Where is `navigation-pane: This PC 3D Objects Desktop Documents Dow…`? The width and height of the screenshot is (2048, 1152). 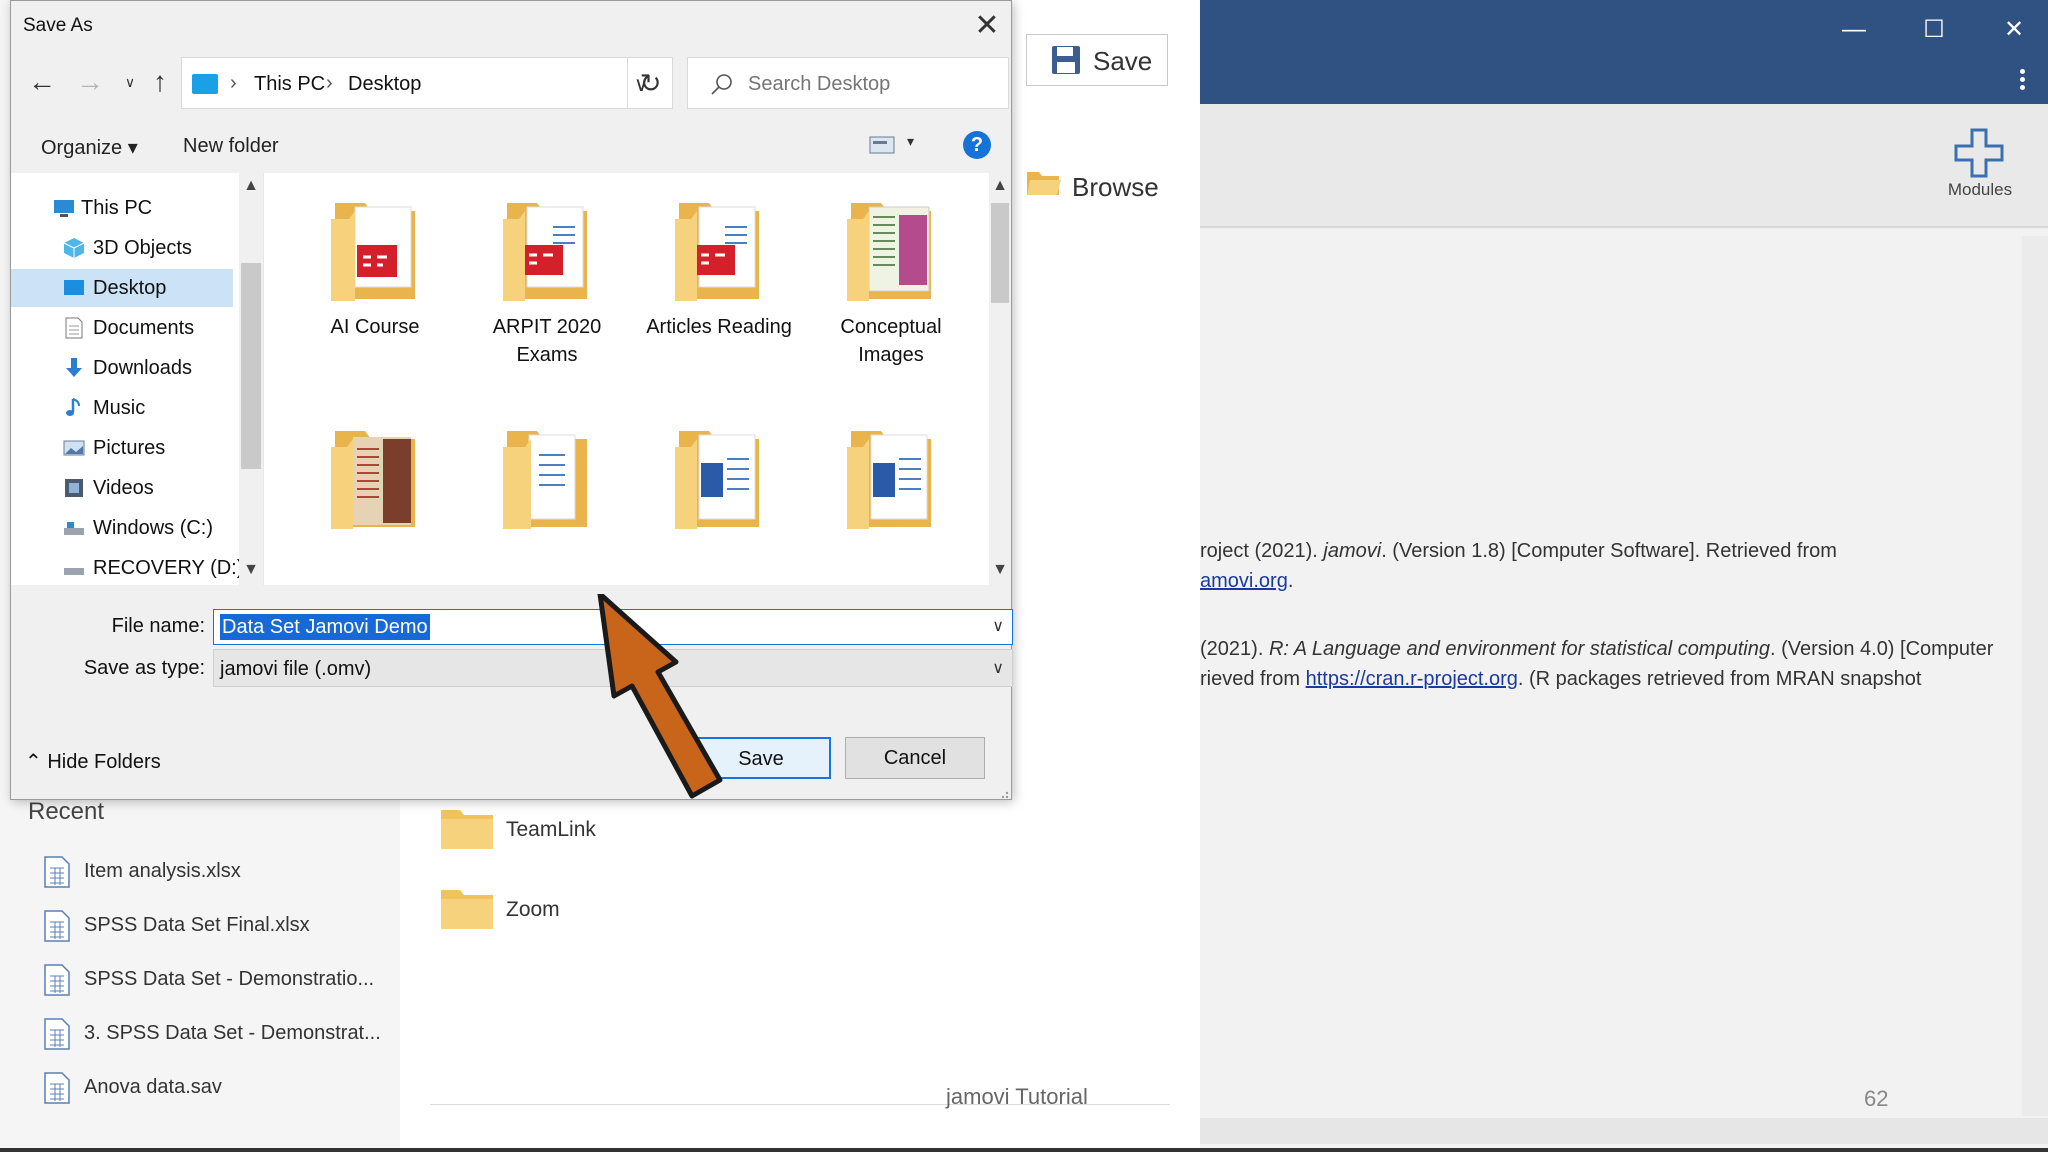
navigation-pane: This PC 3D Objects Desktop Documents Dow… is located at coordinates (127, 380).